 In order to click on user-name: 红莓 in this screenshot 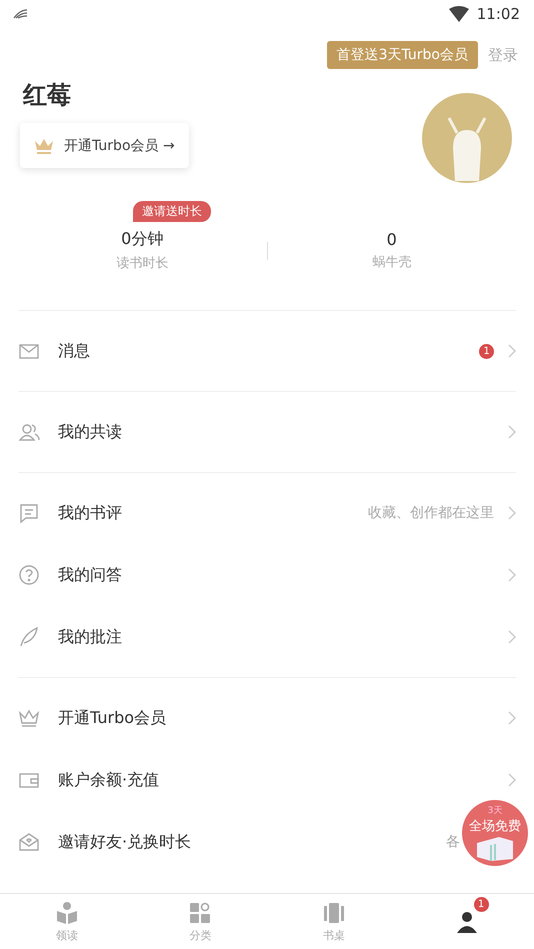, I will do `click(47, 95)`.